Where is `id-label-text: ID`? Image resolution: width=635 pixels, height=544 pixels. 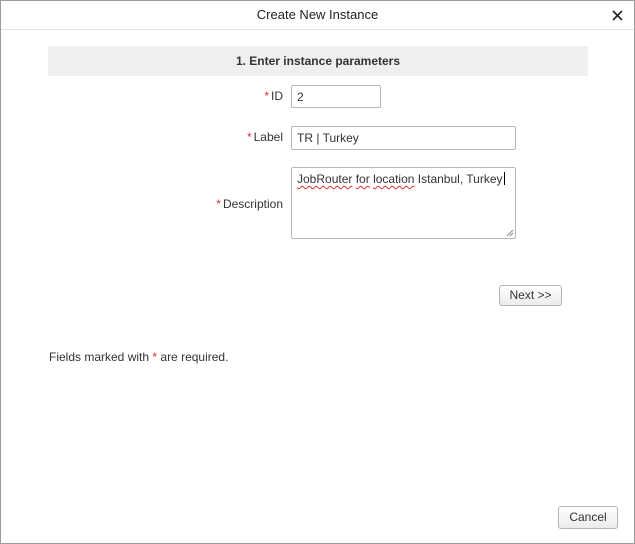
id-label-text: ID is located at coordinates (277, 96).